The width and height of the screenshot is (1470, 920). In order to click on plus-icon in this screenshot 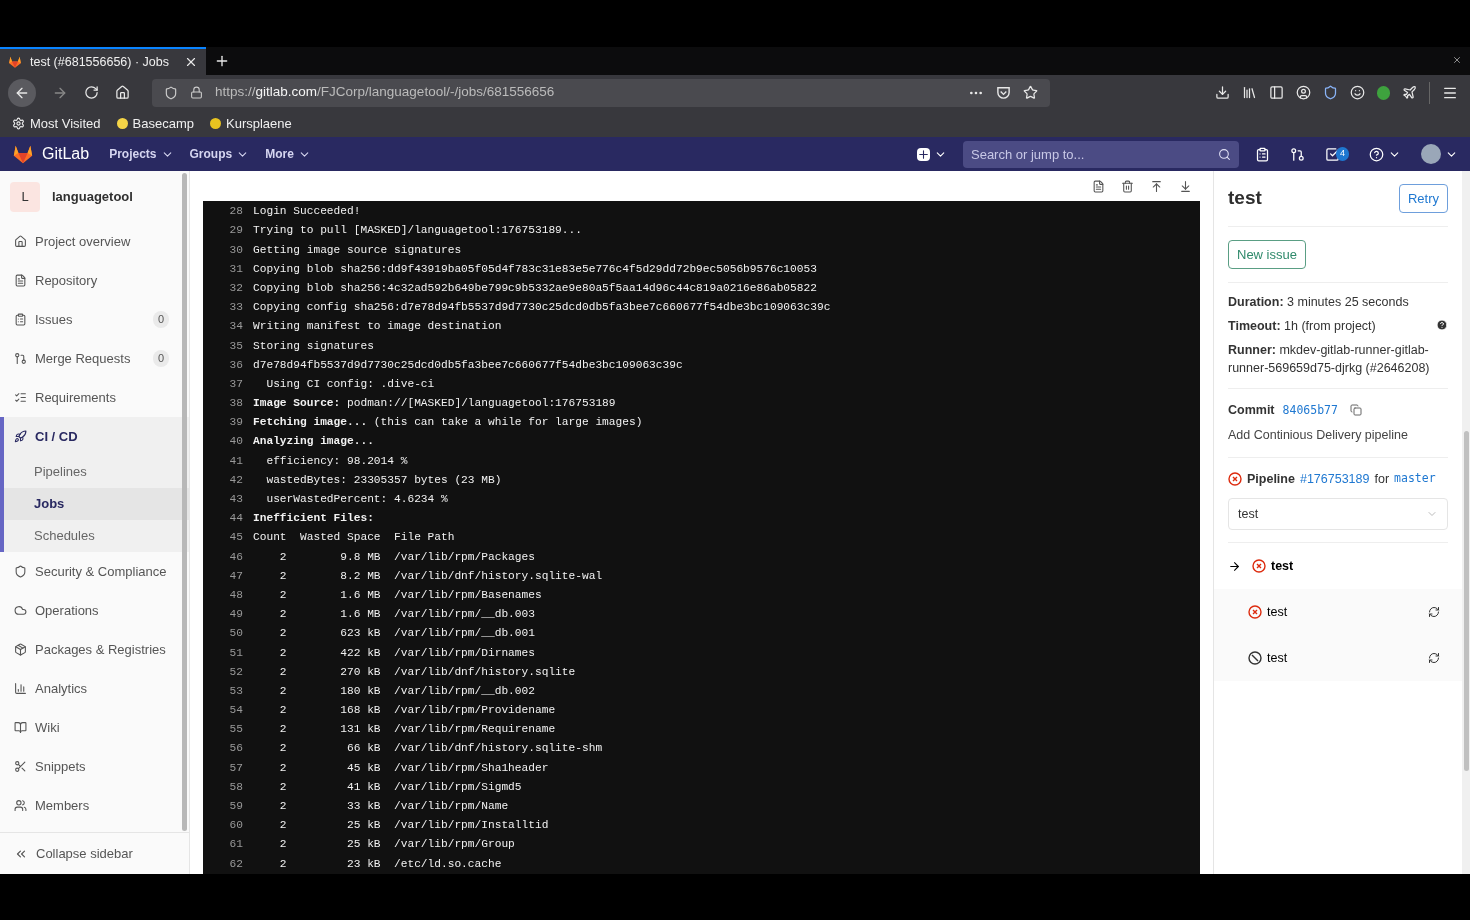, I will do `click(923, 154)`.